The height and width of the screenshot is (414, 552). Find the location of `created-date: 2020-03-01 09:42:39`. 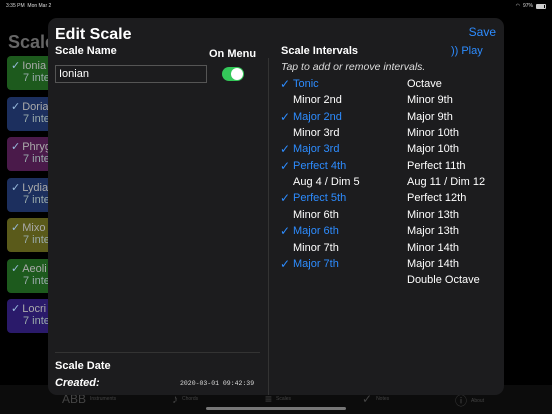

created-date: 2020-03-01 09:42:39 is located at coordinates (217, 383).